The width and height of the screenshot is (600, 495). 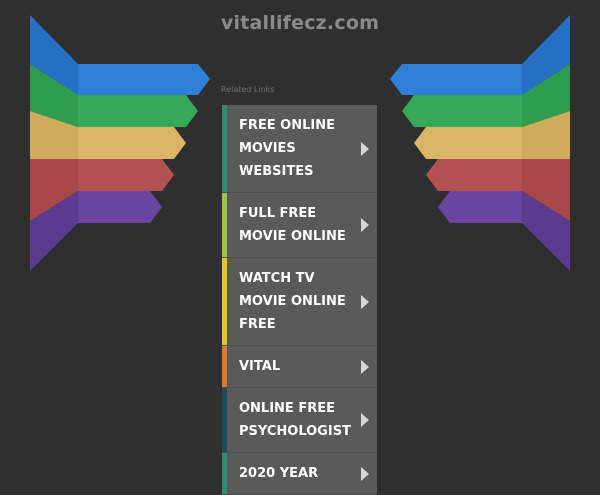 What do you see at coordinates (299, 367) in the screenshot?
I see `related-link-vital: VITAL` at bounding box center [299, 367].